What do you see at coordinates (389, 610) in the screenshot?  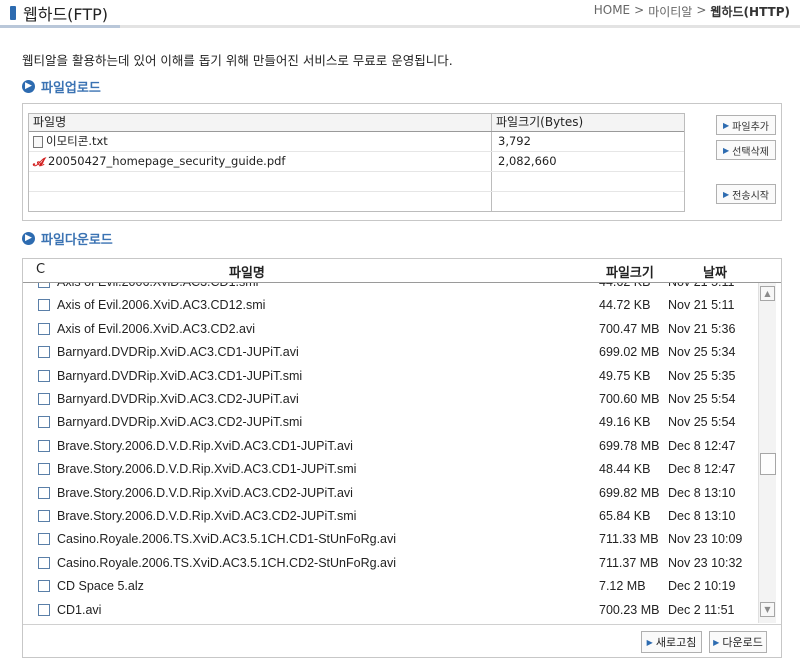 I see `download-list-item: CD1.avi 700.23 MB Dec 2 11:51` at bounding box center [389, 610].